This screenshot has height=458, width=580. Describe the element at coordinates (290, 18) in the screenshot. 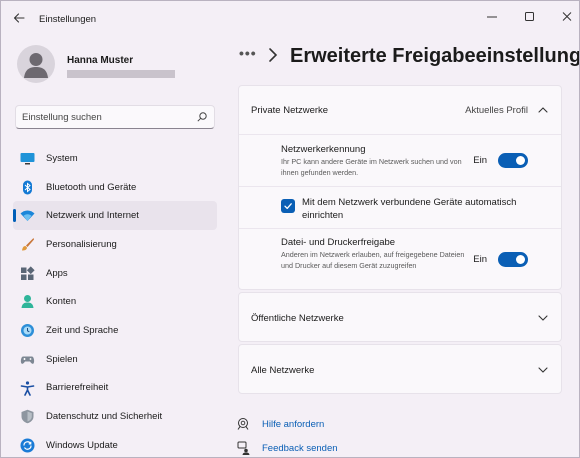

I see `title-bar: Einstellungen` at that location.